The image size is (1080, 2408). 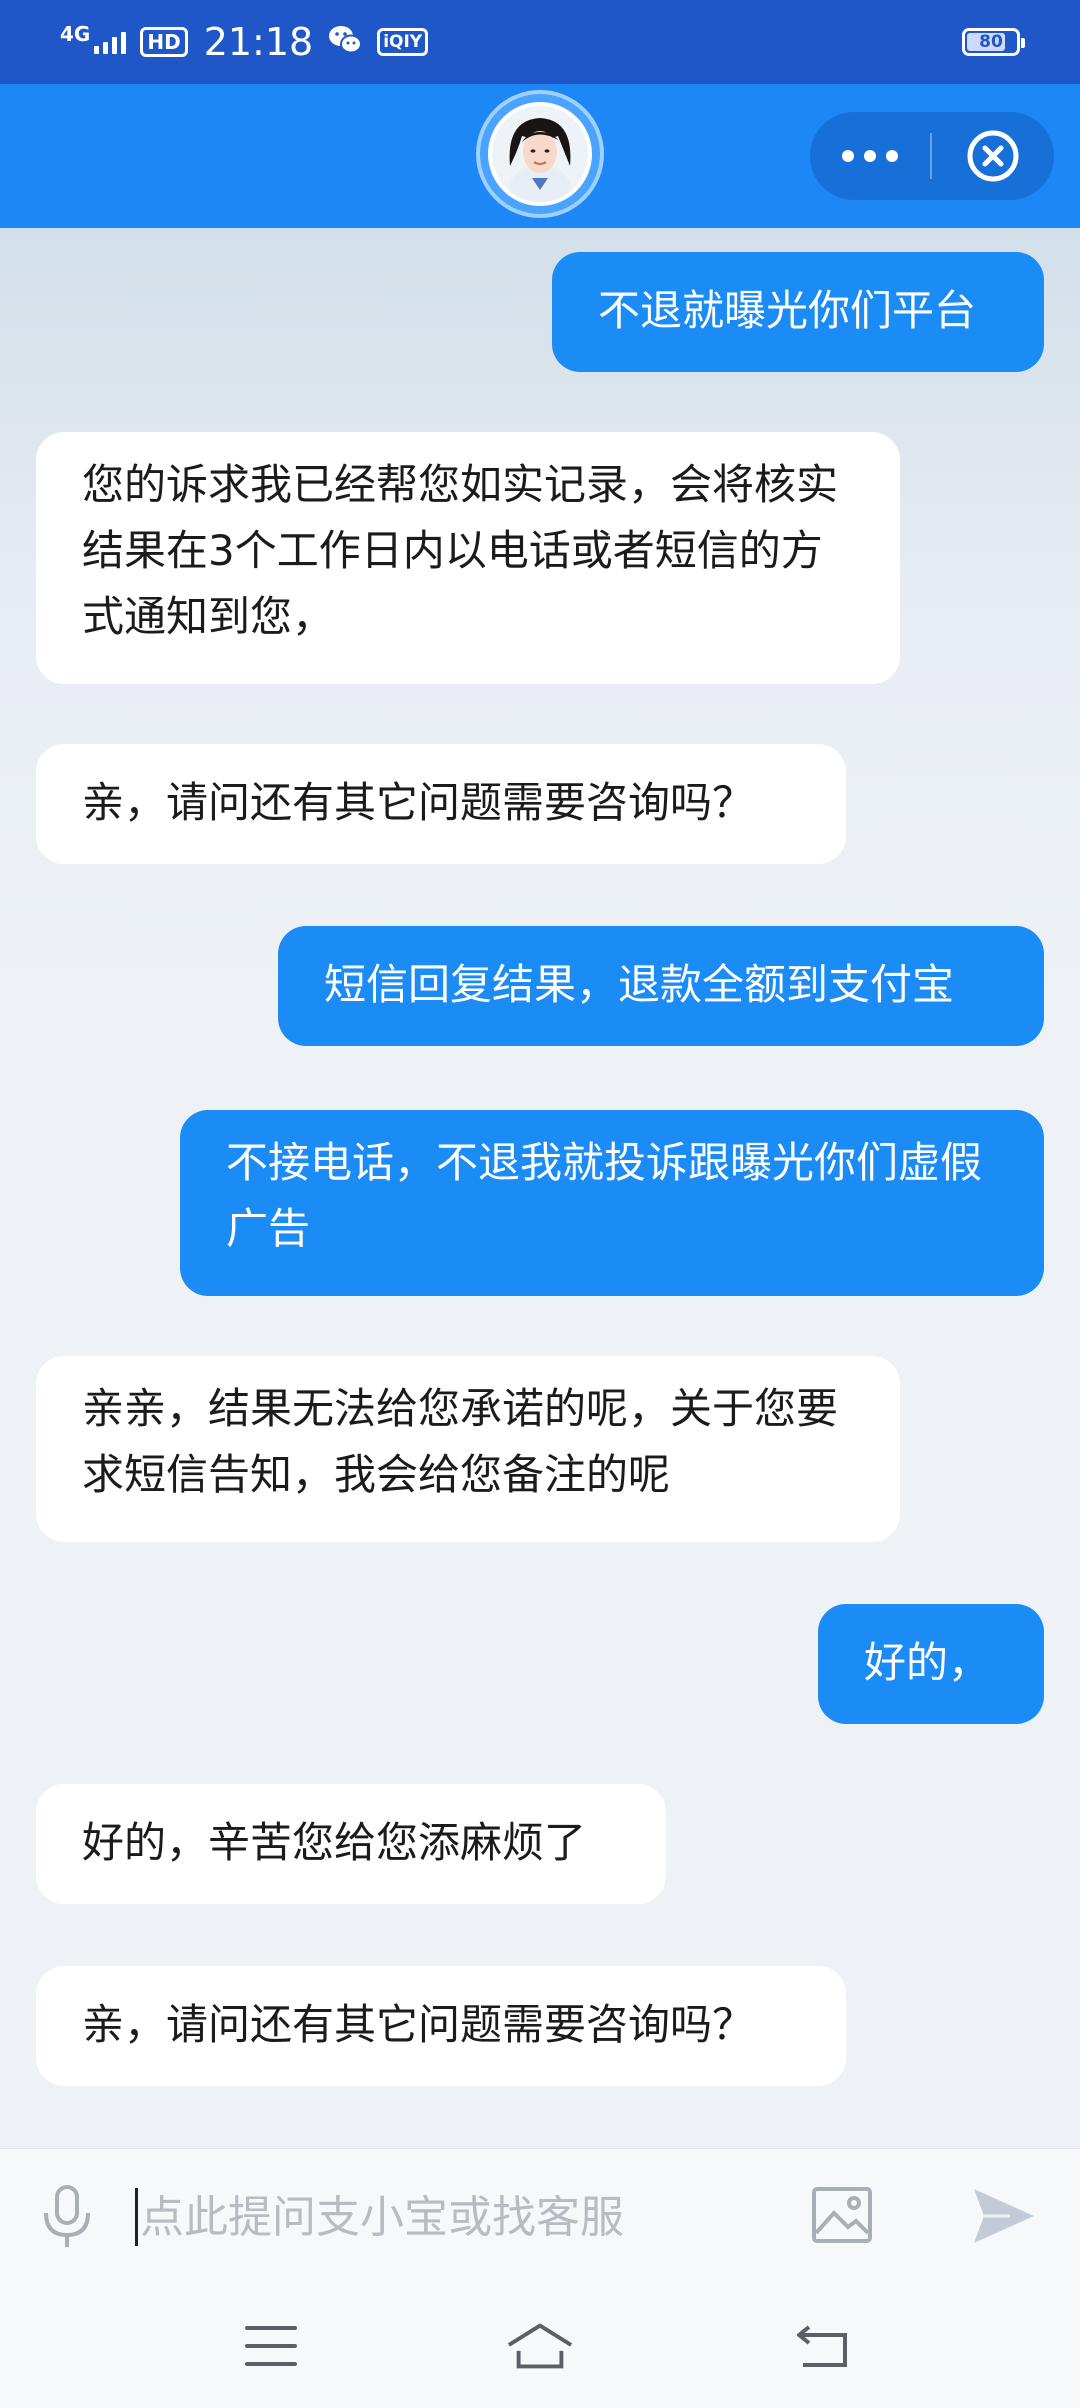 I want to click on mini-program-capsule, so click(x=932, y=156).